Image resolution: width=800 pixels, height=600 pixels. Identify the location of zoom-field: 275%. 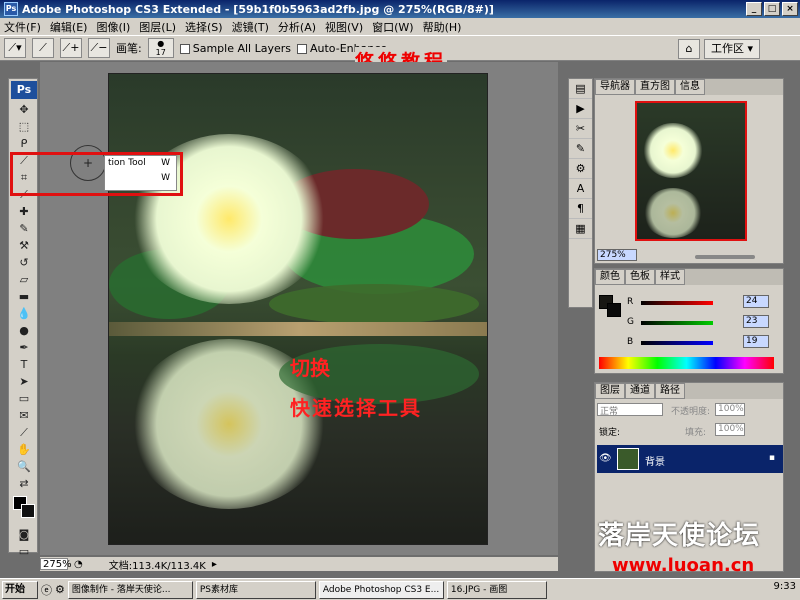
(56, 564).